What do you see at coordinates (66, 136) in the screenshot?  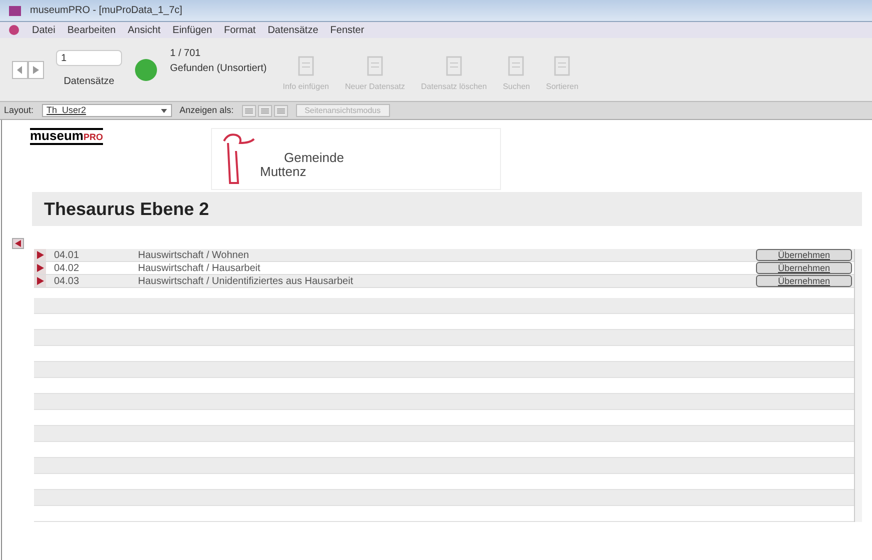 I see `museumpro-logo: museumPRO` at bounding box center [66, 136].